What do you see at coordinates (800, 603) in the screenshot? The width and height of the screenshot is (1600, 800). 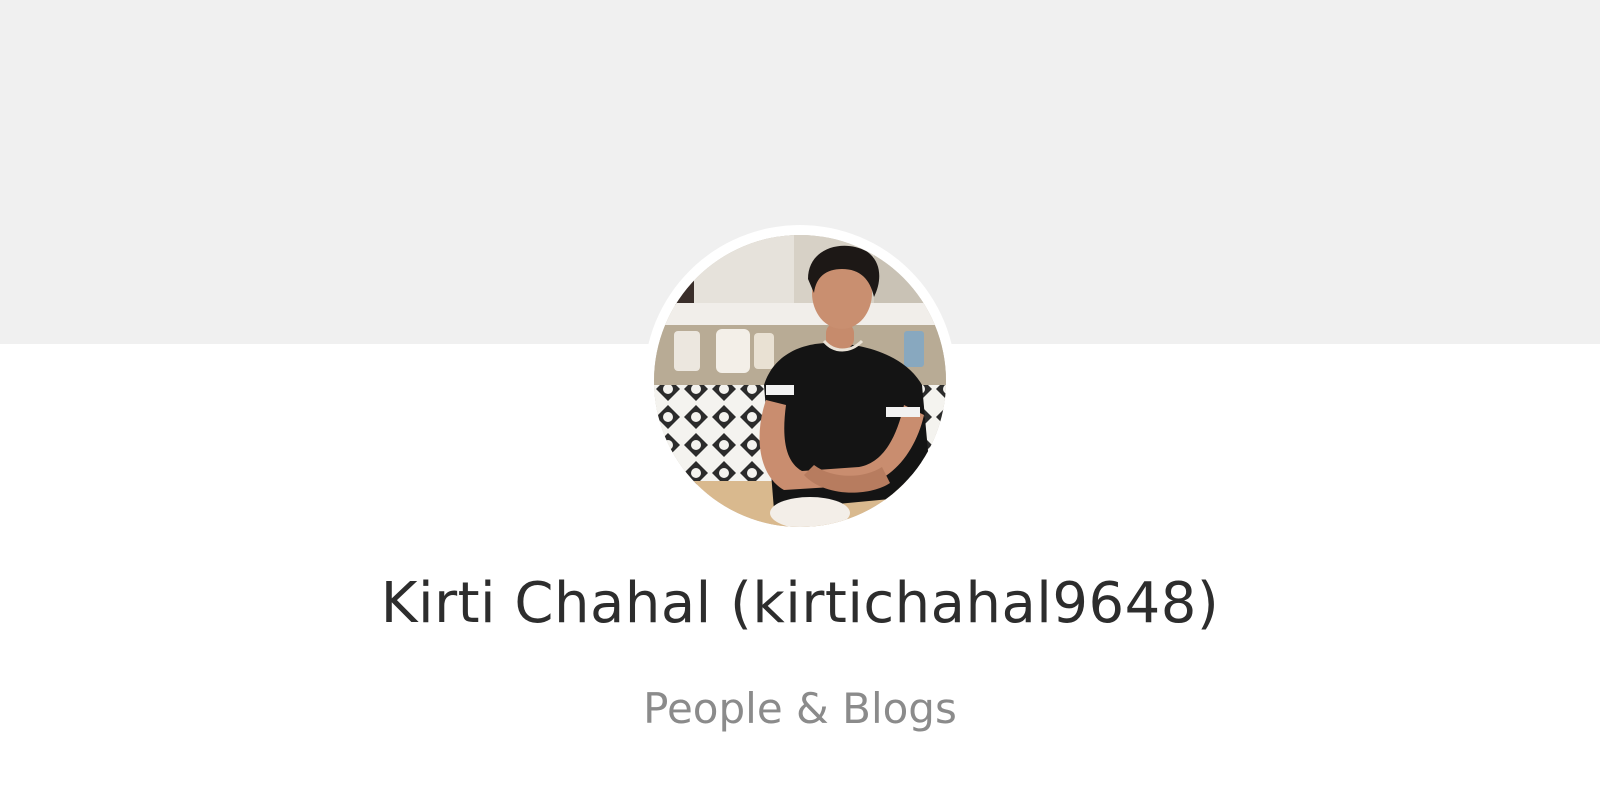 I see `profile-name: Kirti Chahal (kirtichahal9648)` at bounding box center [800, 603].